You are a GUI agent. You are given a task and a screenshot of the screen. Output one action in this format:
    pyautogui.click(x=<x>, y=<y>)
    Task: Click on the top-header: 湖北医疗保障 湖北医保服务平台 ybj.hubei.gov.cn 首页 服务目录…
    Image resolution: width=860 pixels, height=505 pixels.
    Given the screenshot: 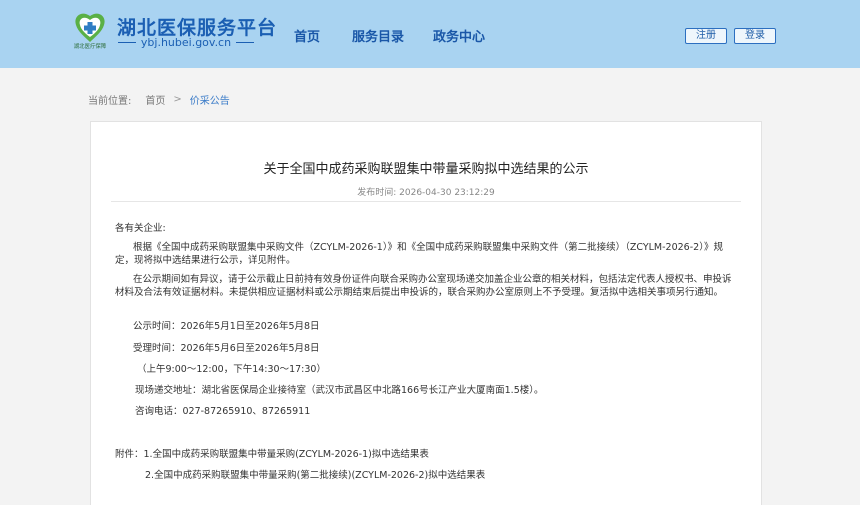 What is the action you would take?
    pyautogui.click(x=430, y=34)
    